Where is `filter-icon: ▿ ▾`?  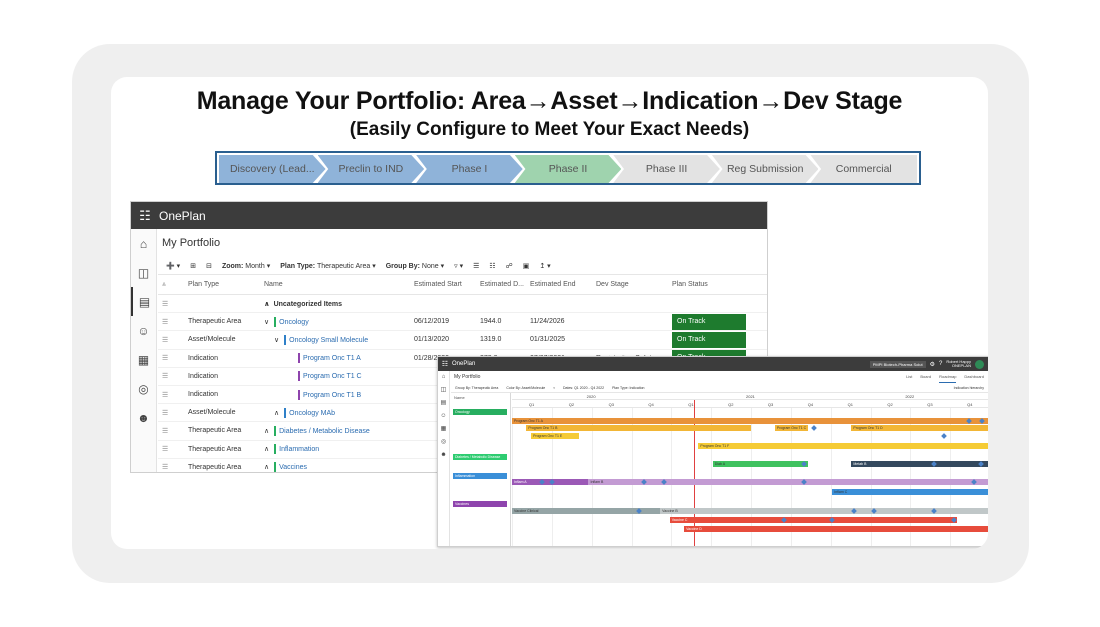 filter-icon: ▿ ▾ is located at coordinates (458, 266).